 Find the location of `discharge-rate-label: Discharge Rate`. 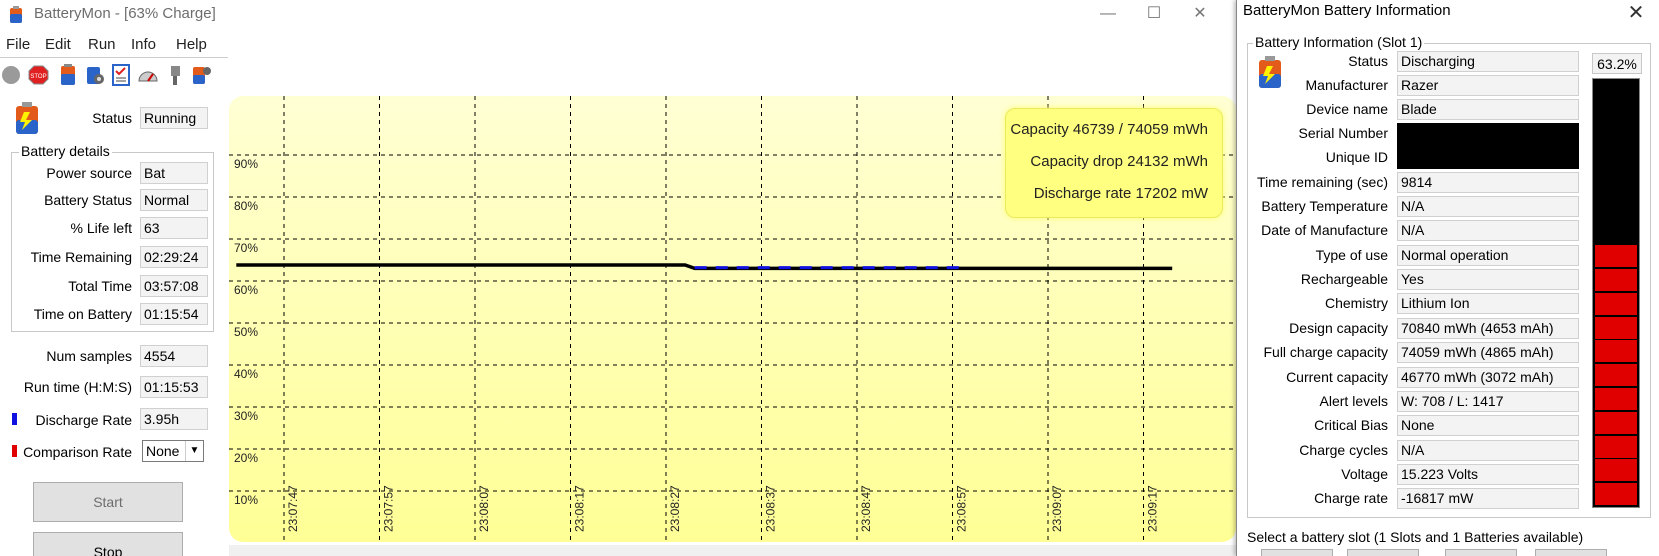

discharge-rate-label: Discharge Rate is located at coordinates (84, 420).